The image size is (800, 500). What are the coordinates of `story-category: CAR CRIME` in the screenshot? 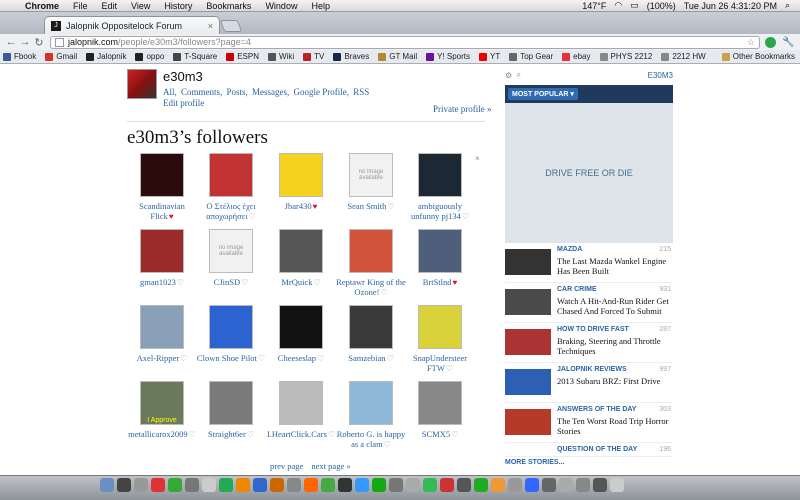 It's located at (577, 289).